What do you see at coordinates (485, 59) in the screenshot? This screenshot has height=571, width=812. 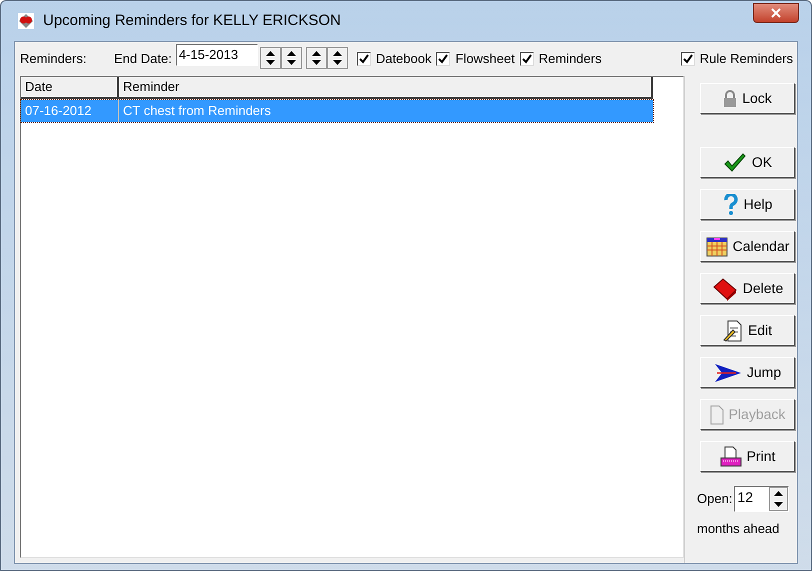 I see `checkbox-label: Flowsheet` at bounding box center [485, 59].